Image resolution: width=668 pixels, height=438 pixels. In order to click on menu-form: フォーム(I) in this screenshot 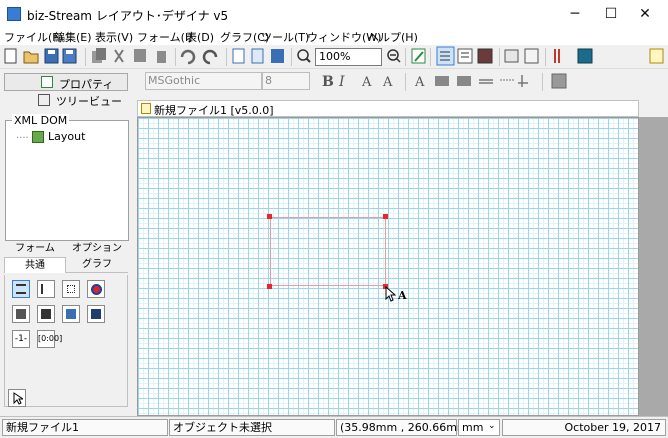, I will do `click(165, 37)`.